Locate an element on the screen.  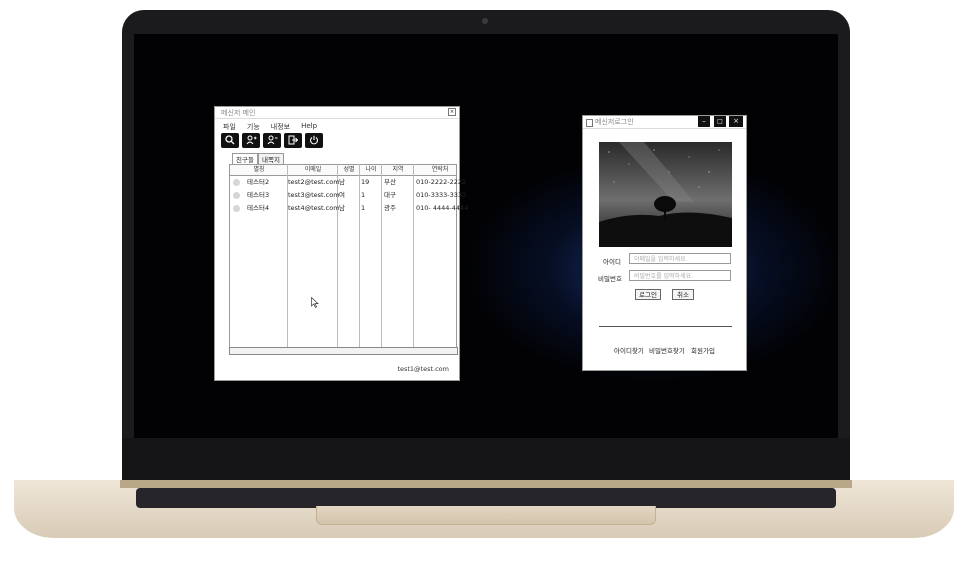
logout-icon is located at coordinates (293, 140).